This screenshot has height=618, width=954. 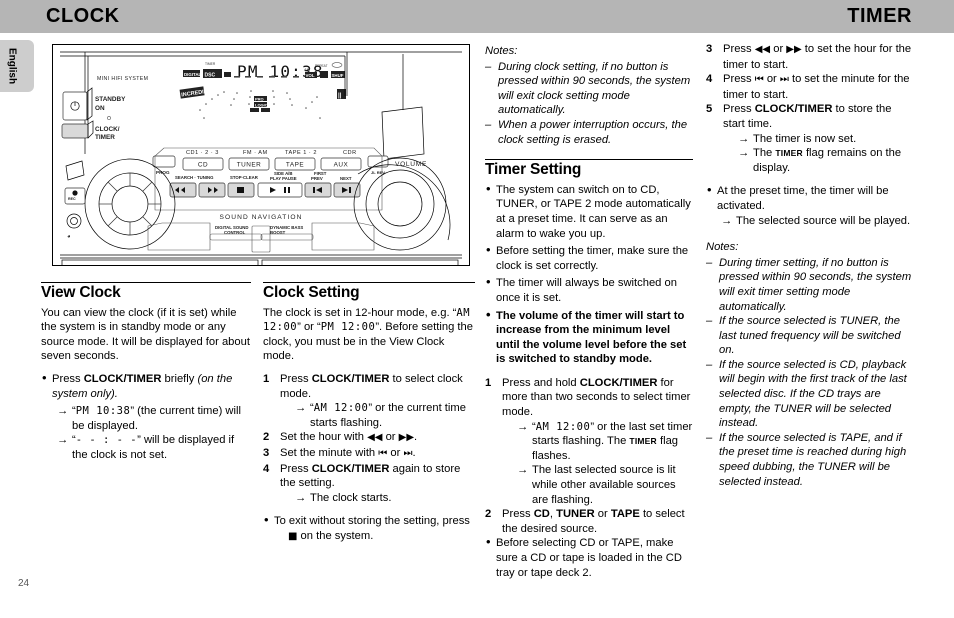 I want to click on clock-step-3: 3 Set the minute with ⏮ or ⏭., so click(x=369, y=454).